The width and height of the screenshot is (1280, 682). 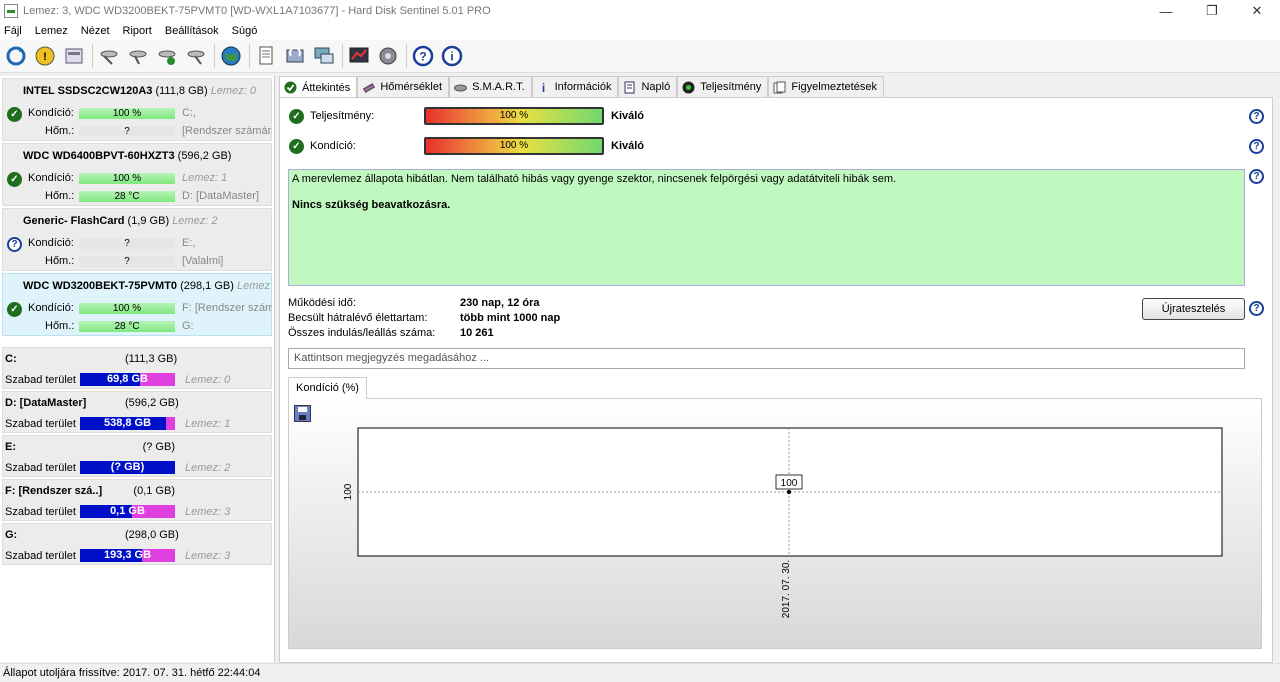 I want to click on volume-disk-index: Lemez: 0, so click(x=208, y=380).